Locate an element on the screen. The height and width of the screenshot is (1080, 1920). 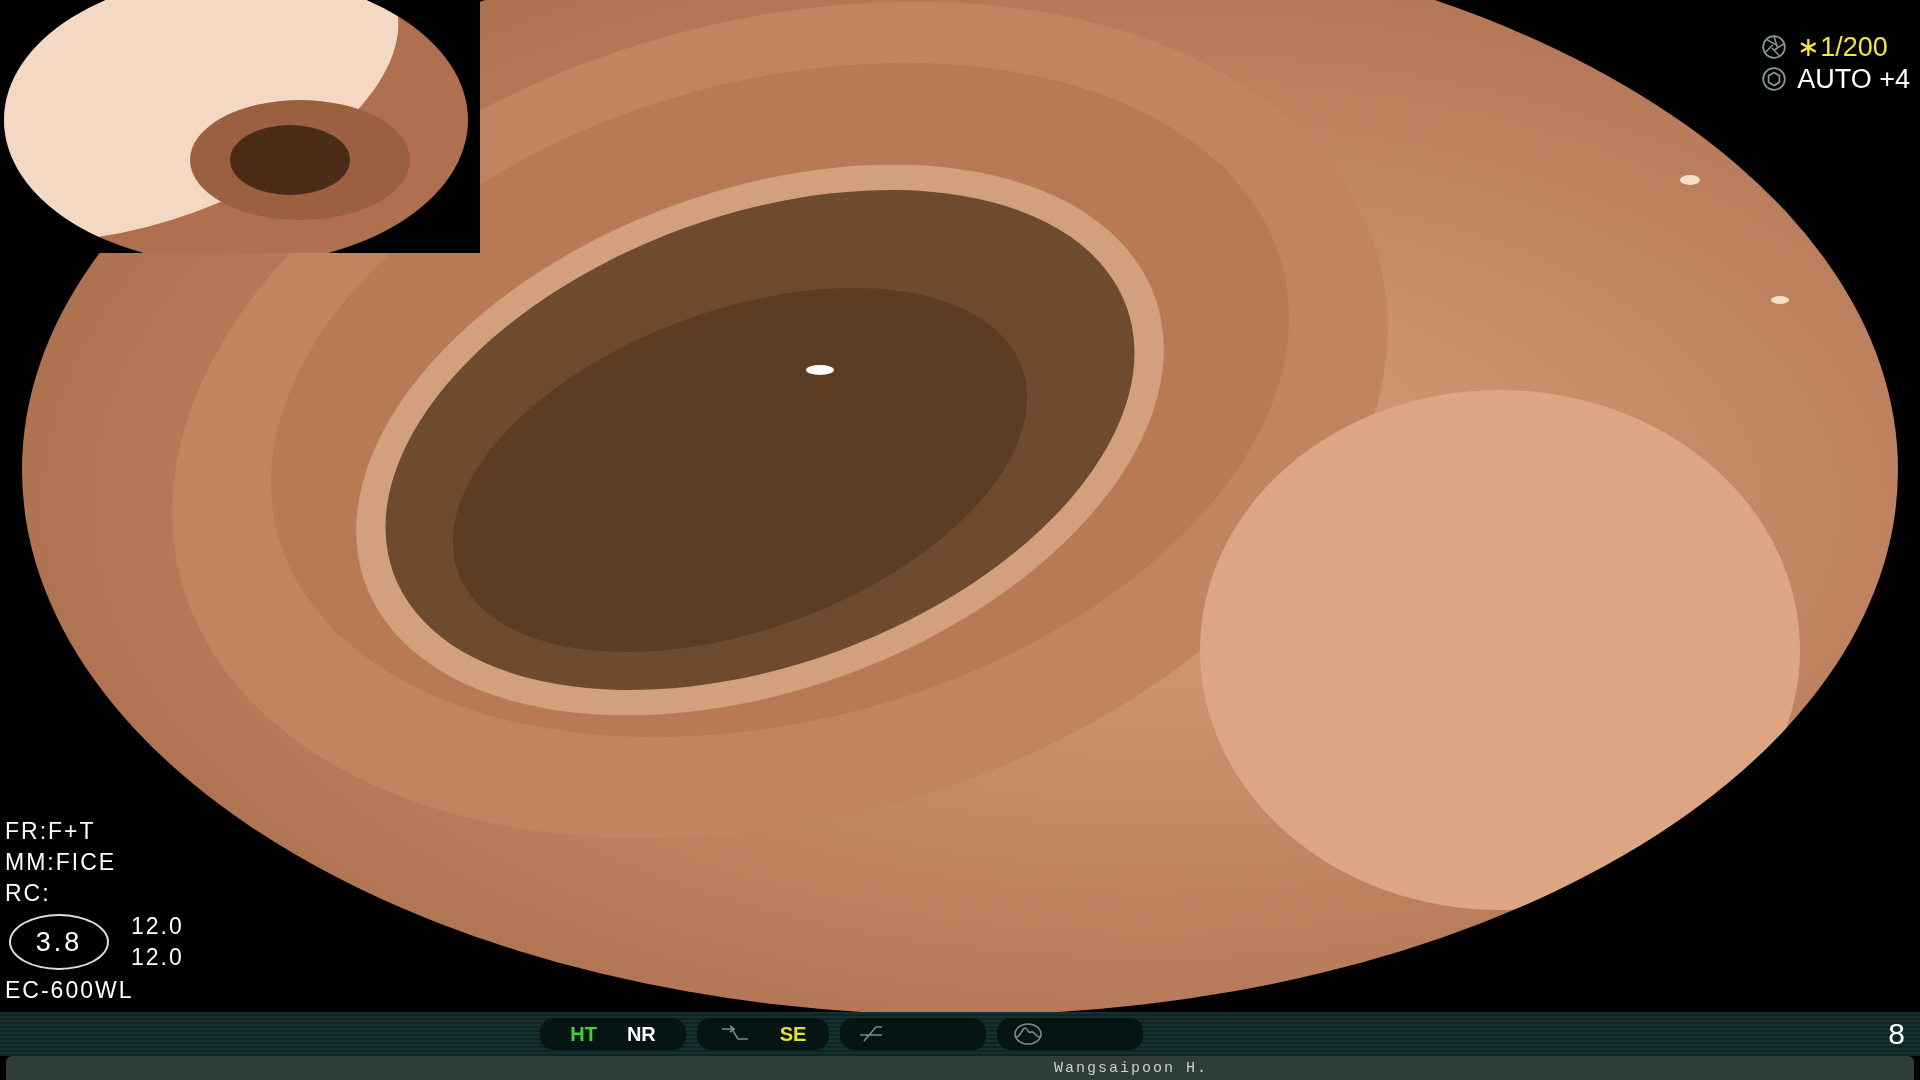
page-number: 8 is located at coordinates (1896, 1034).